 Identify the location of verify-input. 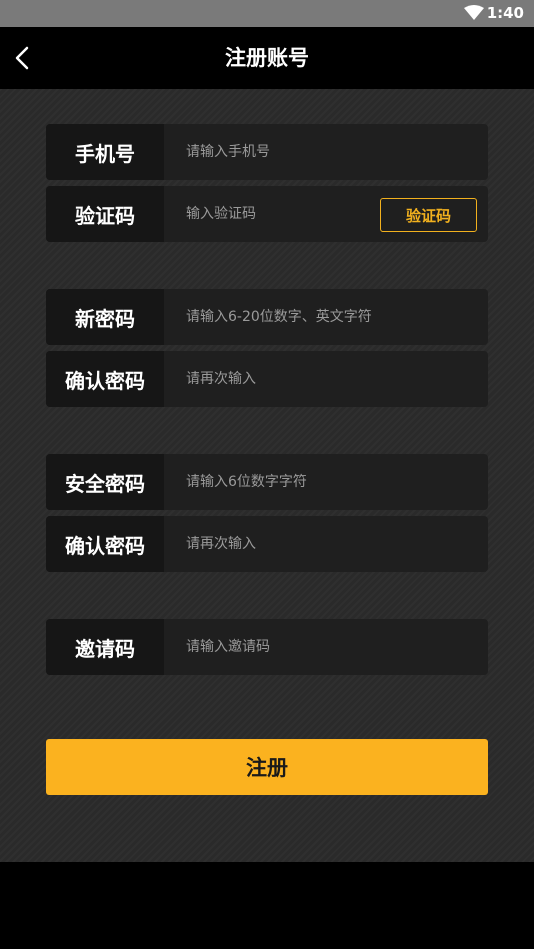
(264, 214).